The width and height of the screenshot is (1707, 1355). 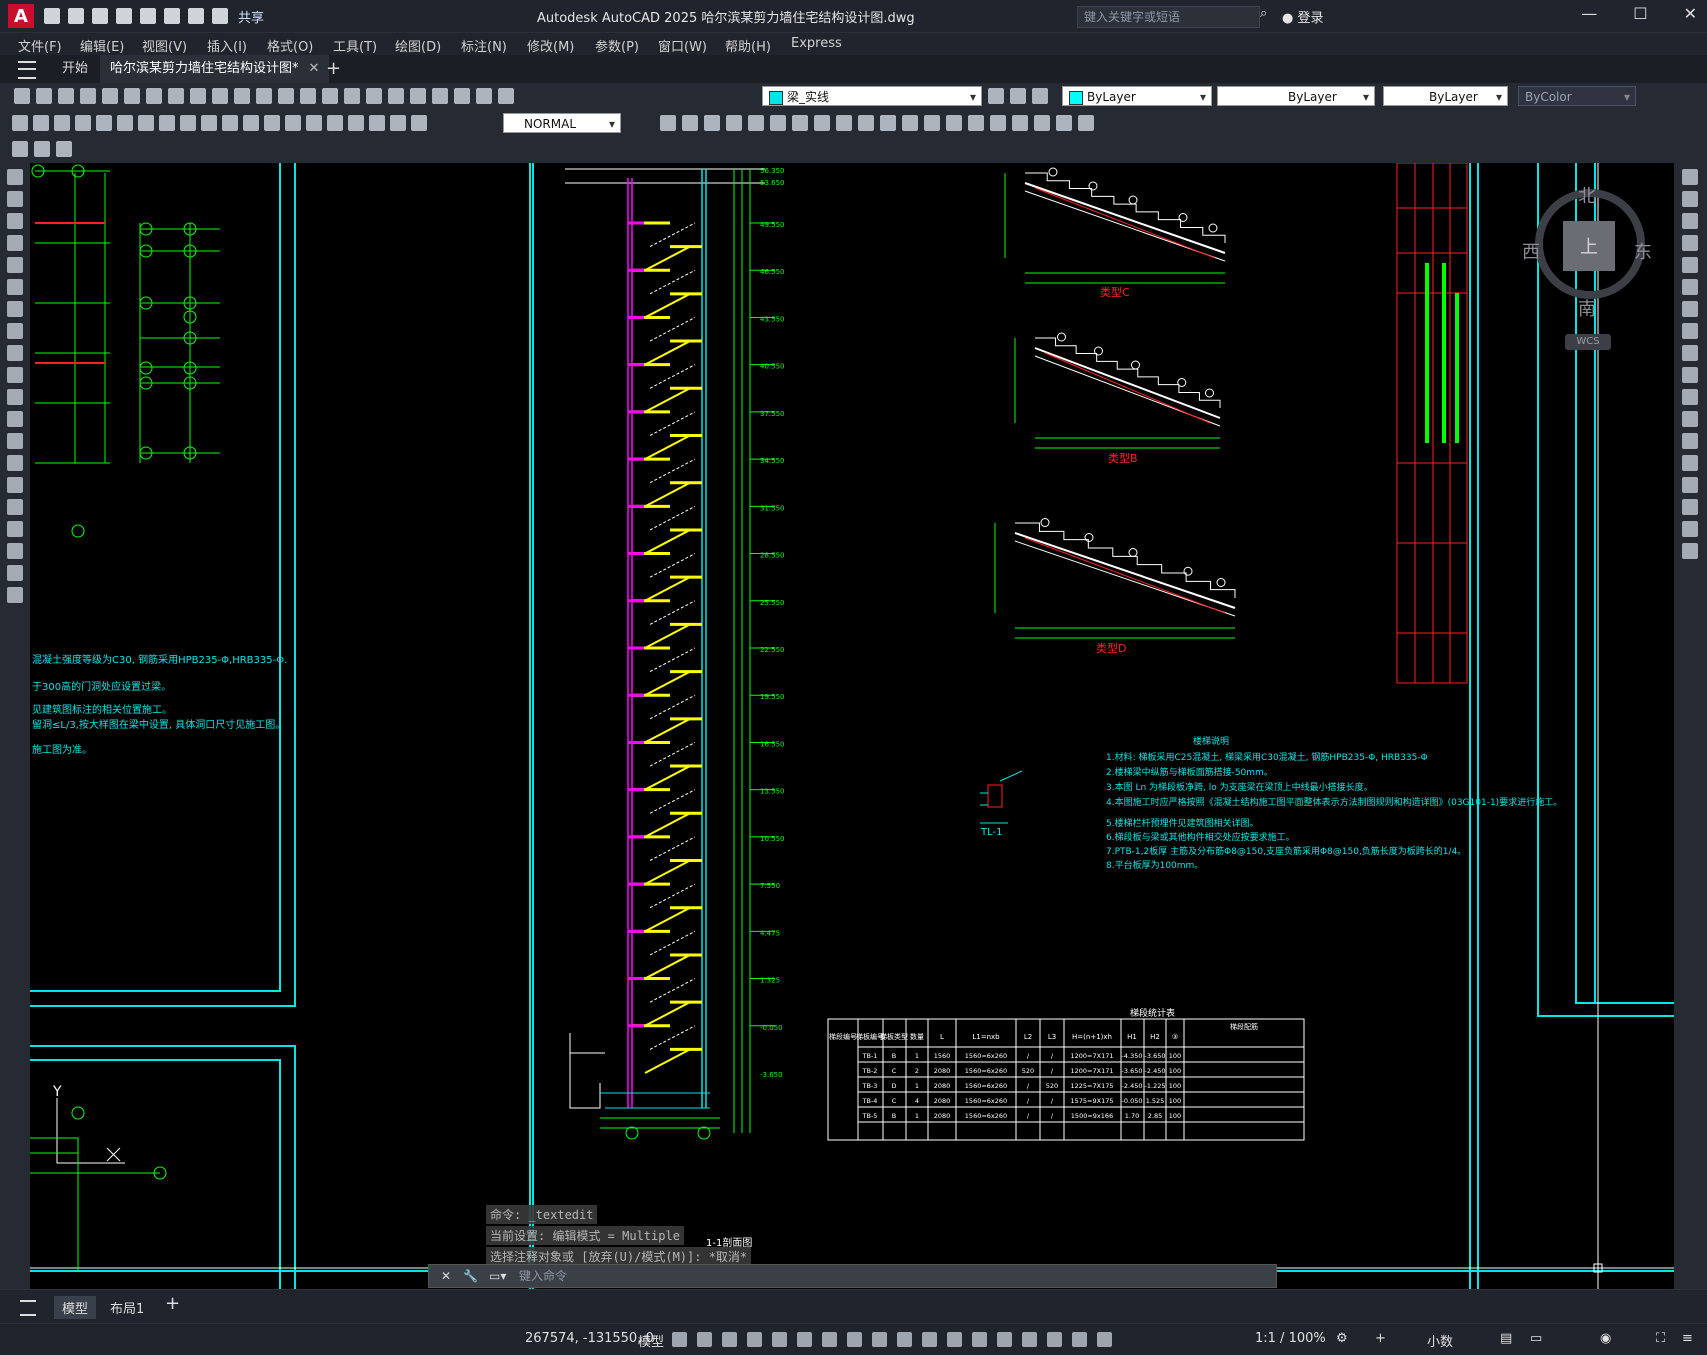 What do you see at coordinates (83, 123) in the screenshot?
I see `dim-ordinate-icon` at bounding box center [83, 123].